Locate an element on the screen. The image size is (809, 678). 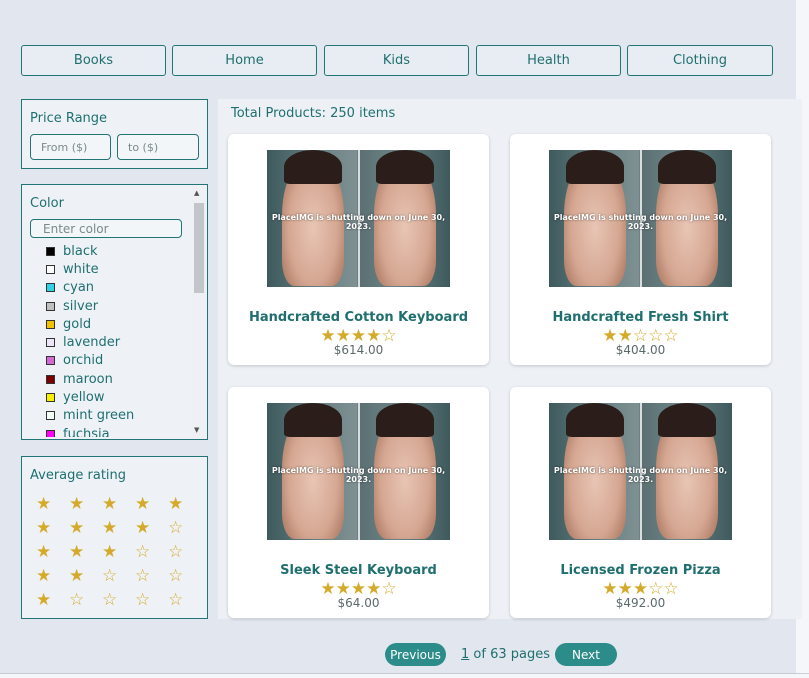
rating-option-4: ★ ★ ★ ★ ☆ is located at coordinates (118, 528).